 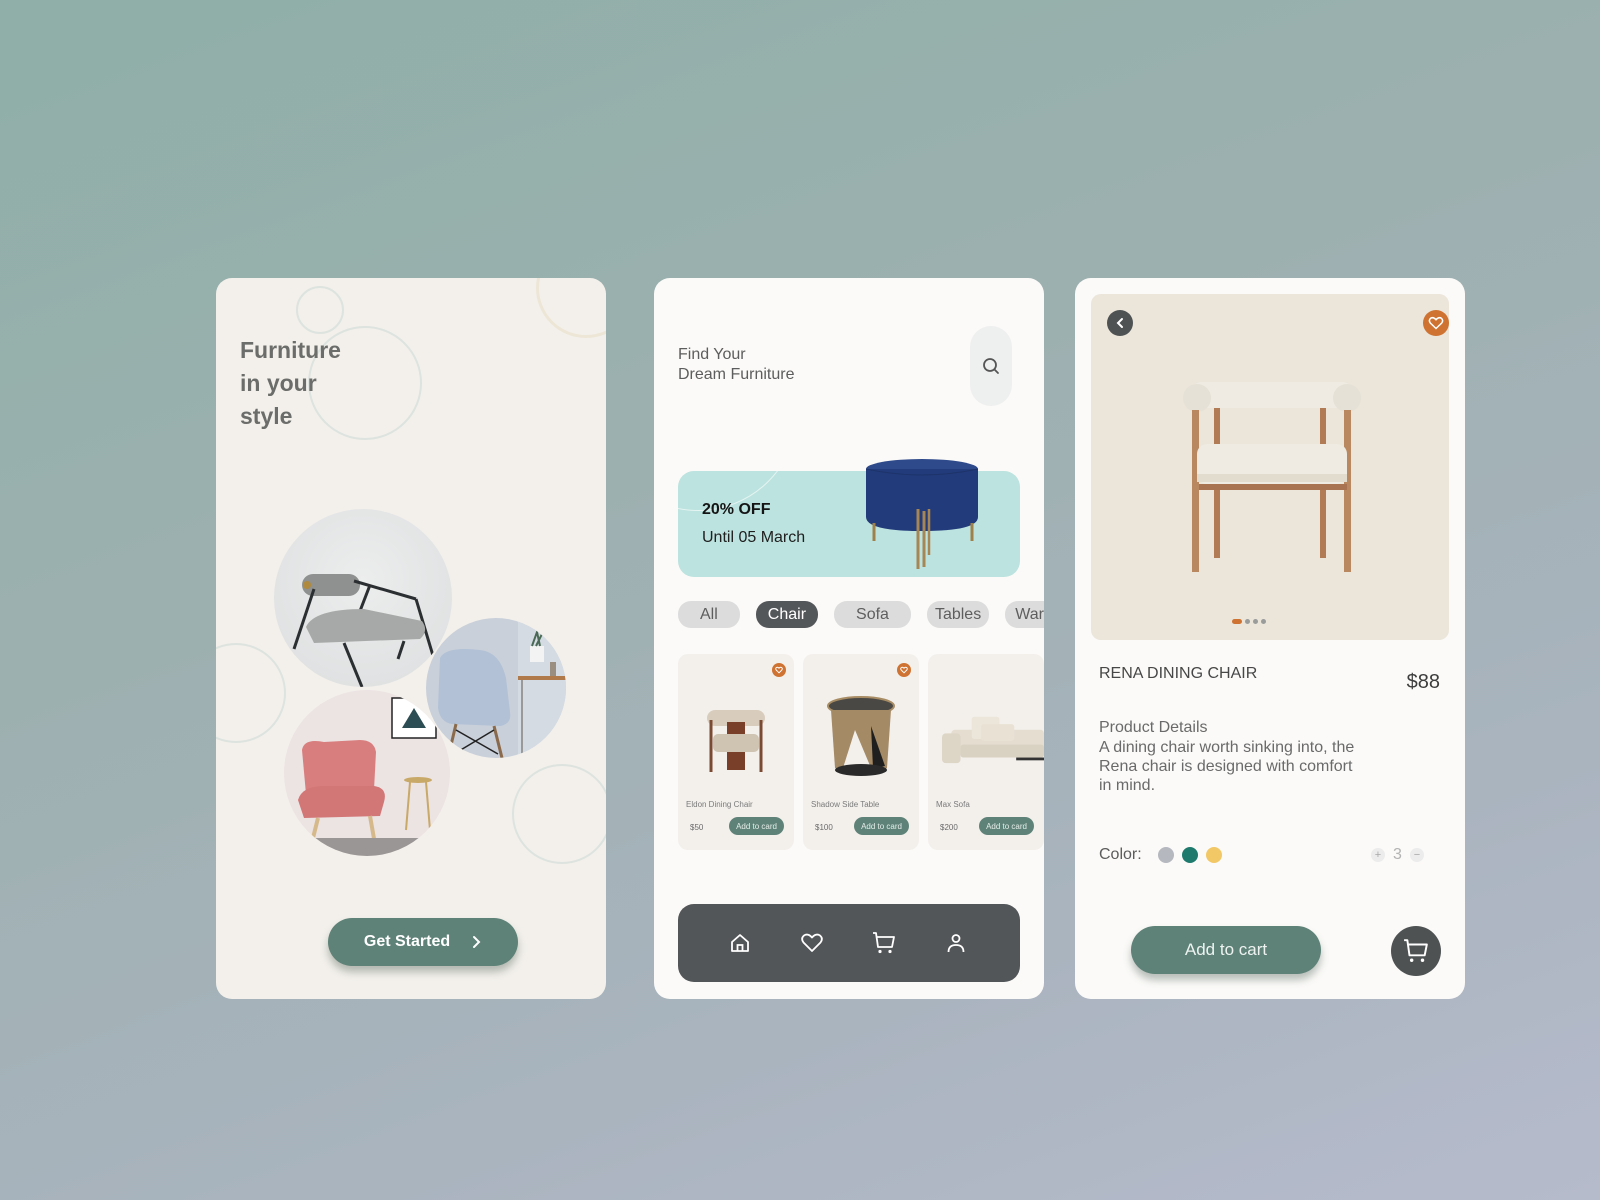 I want to click on side-table-illustration, so click(x=861, y=736).